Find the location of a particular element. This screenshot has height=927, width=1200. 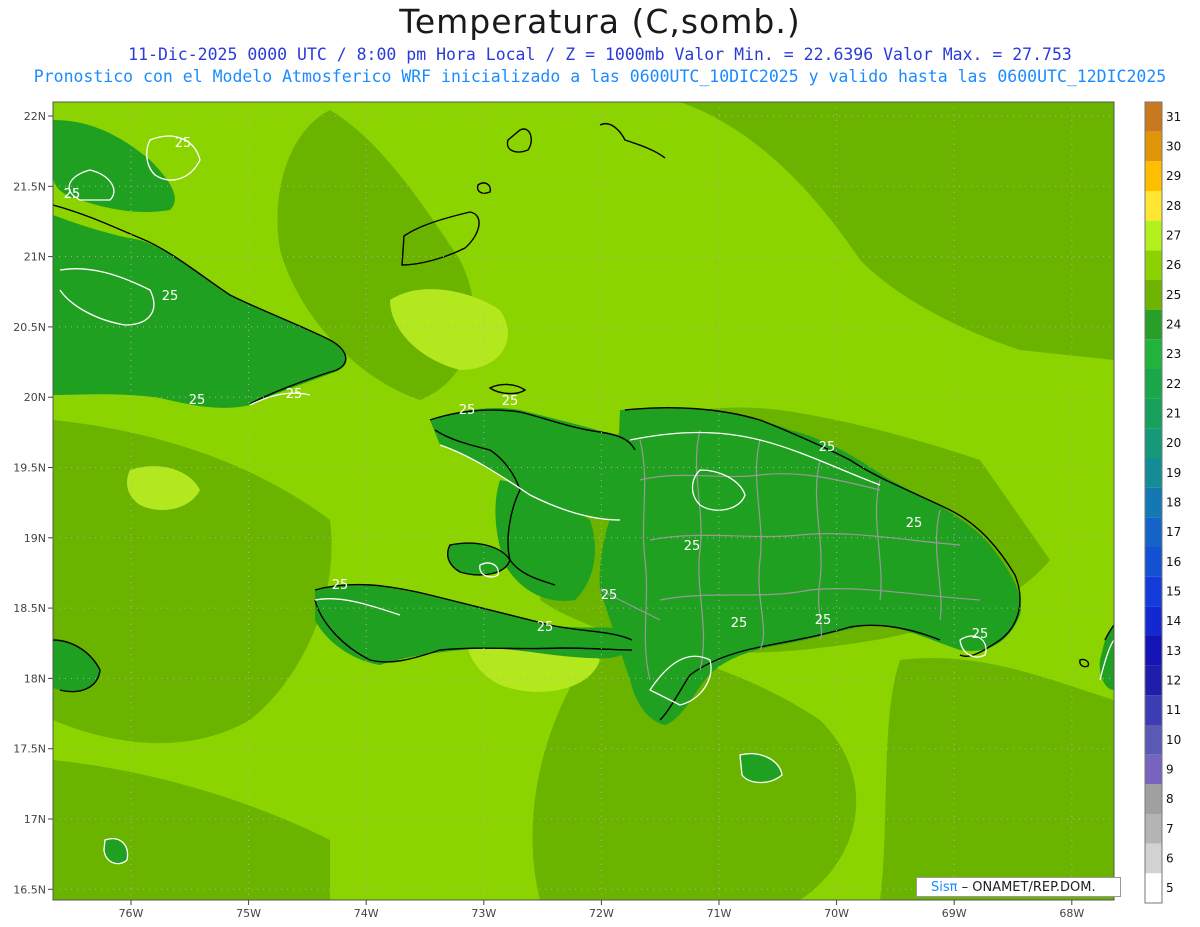

colorbar-label: 30 is located at coordinates (1173, 147).